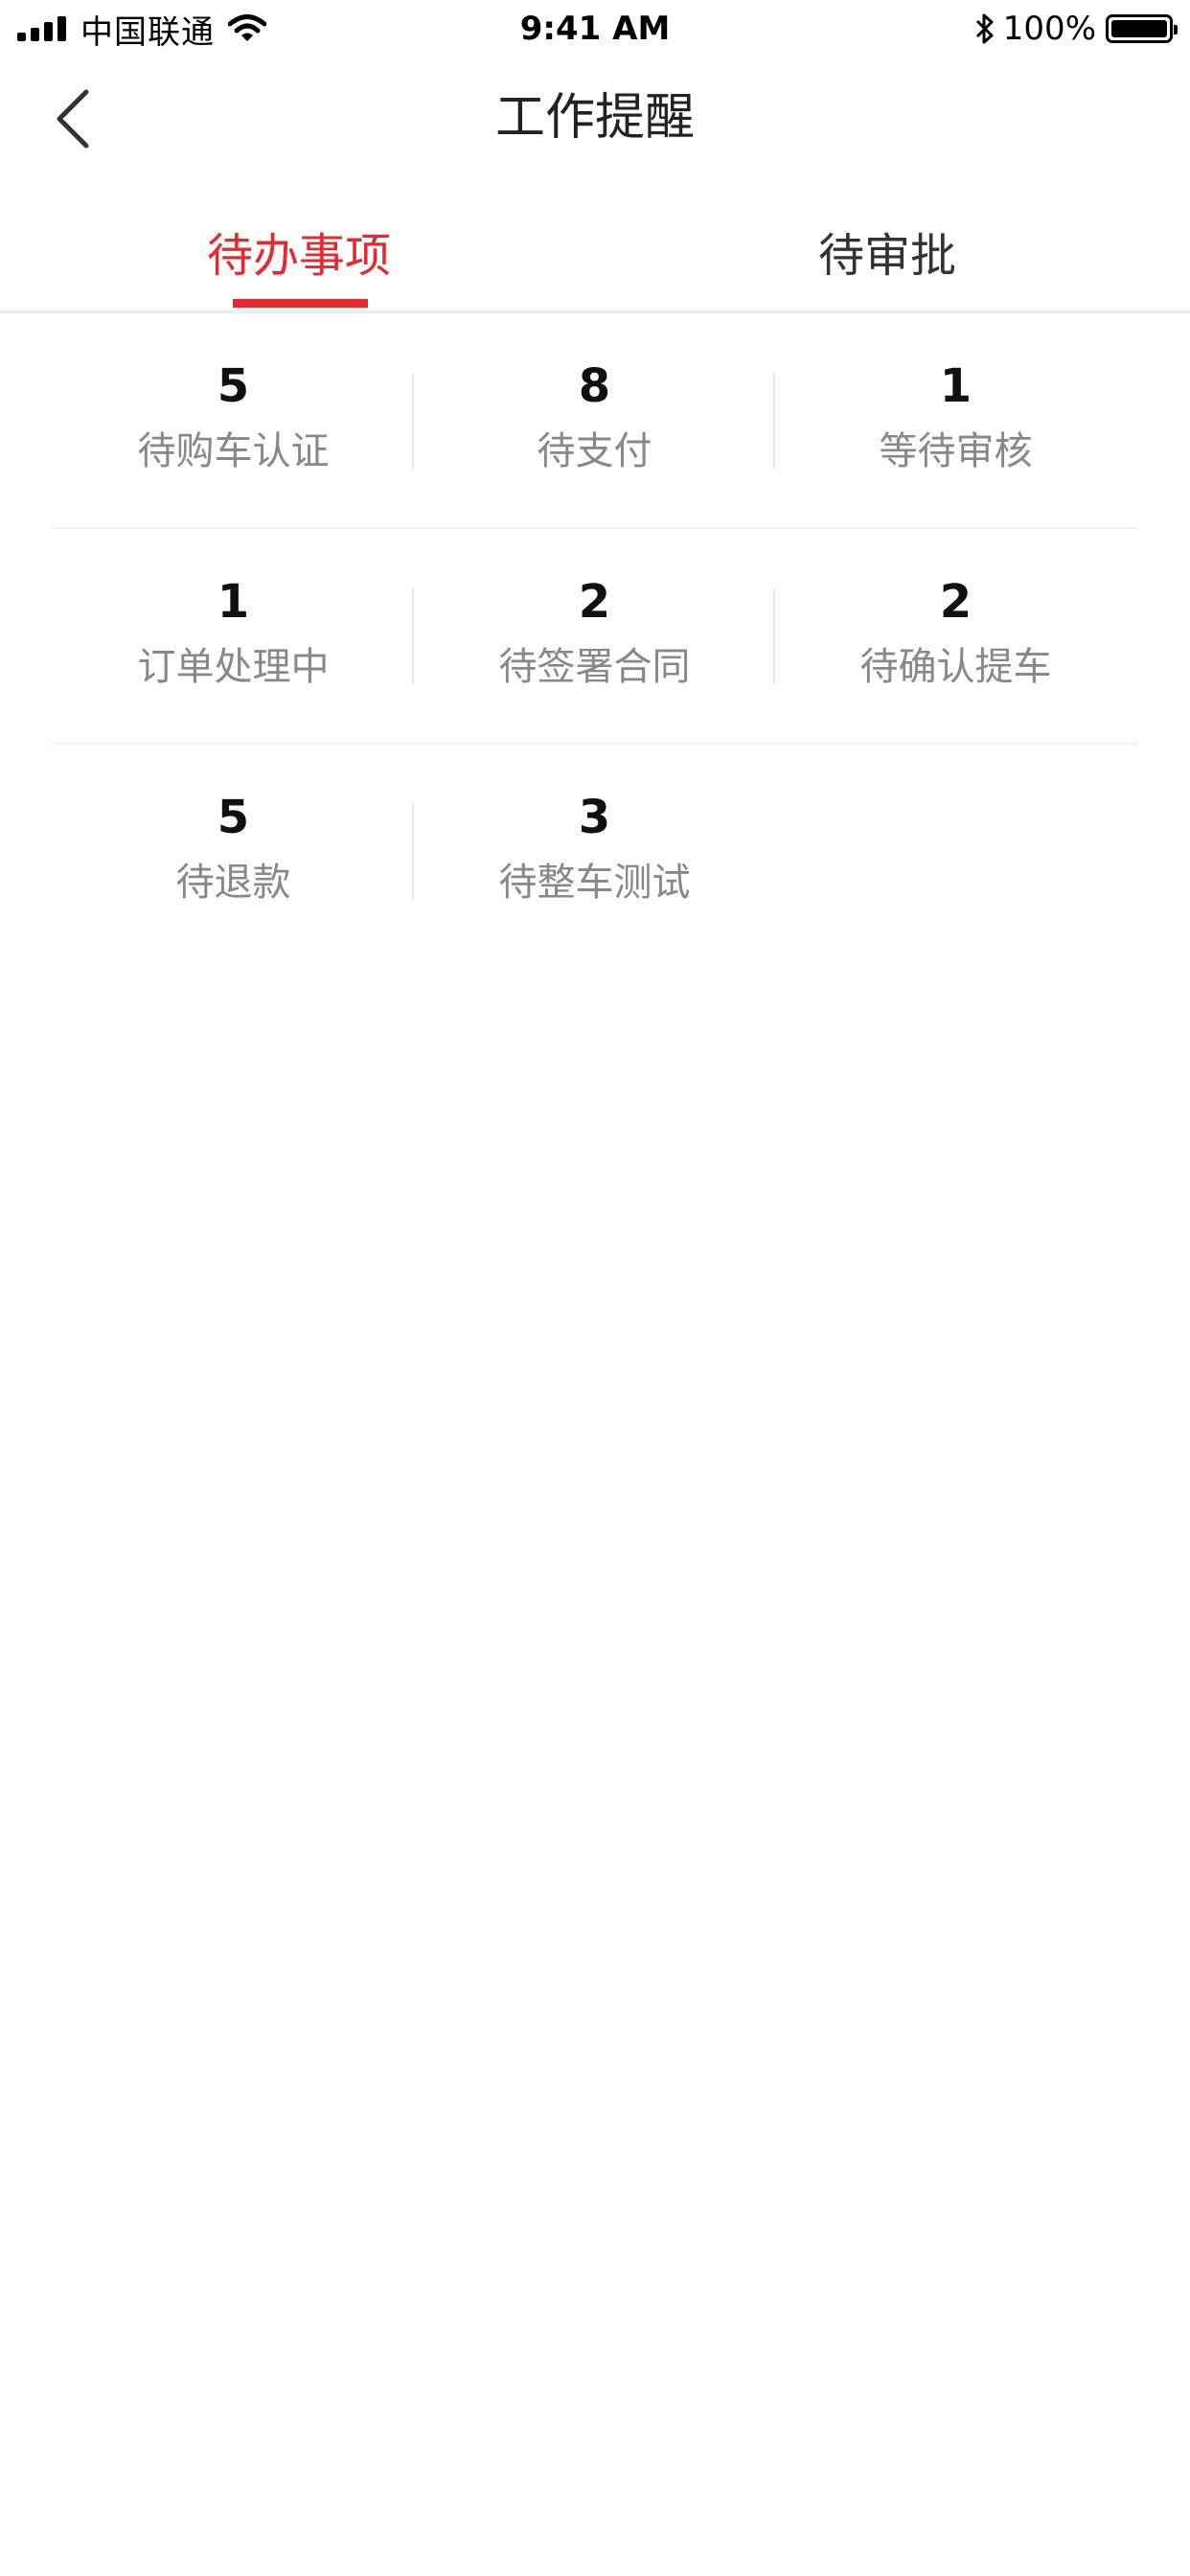 The width and height of the screenshot is (1190, 2576). What do you see at coordinates (301, 303) in the screenshot?
I see `active-tab-indicator` at bounding box center [301, 303].